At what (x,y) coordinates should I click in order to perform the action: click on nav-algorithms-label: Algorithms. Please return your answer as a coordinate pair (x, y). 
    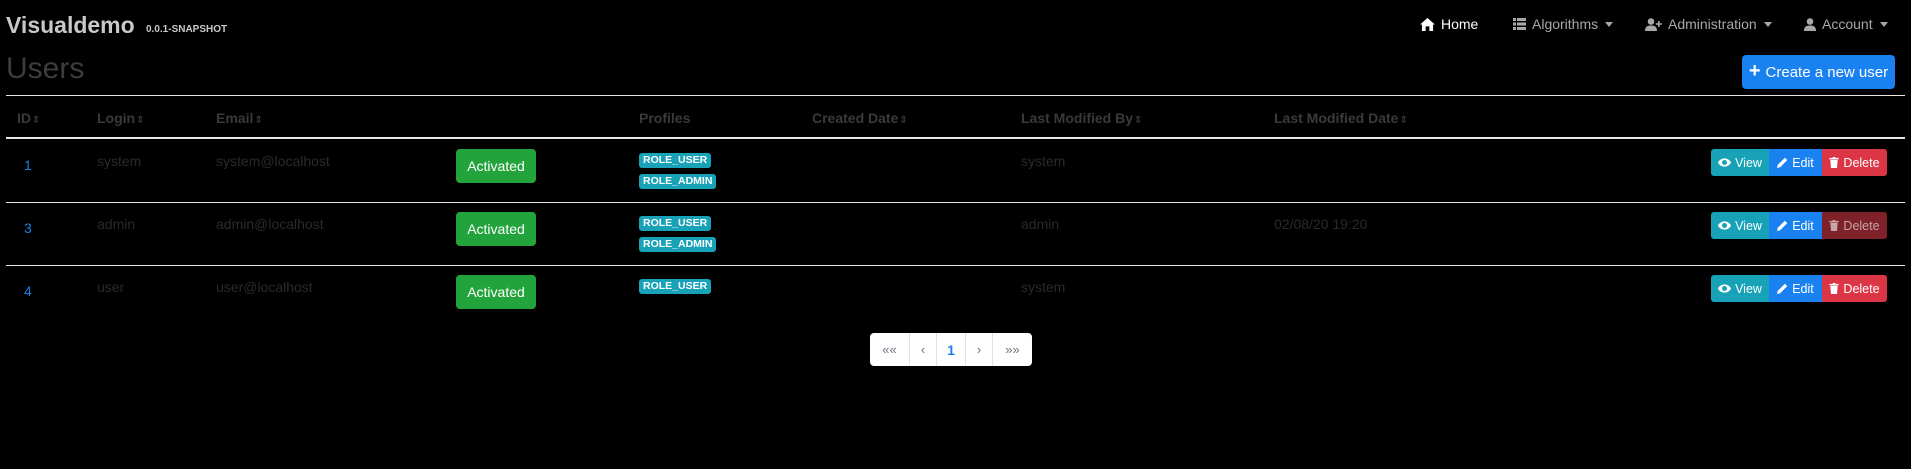
    Looking at the image, I should click on (1565, 24).